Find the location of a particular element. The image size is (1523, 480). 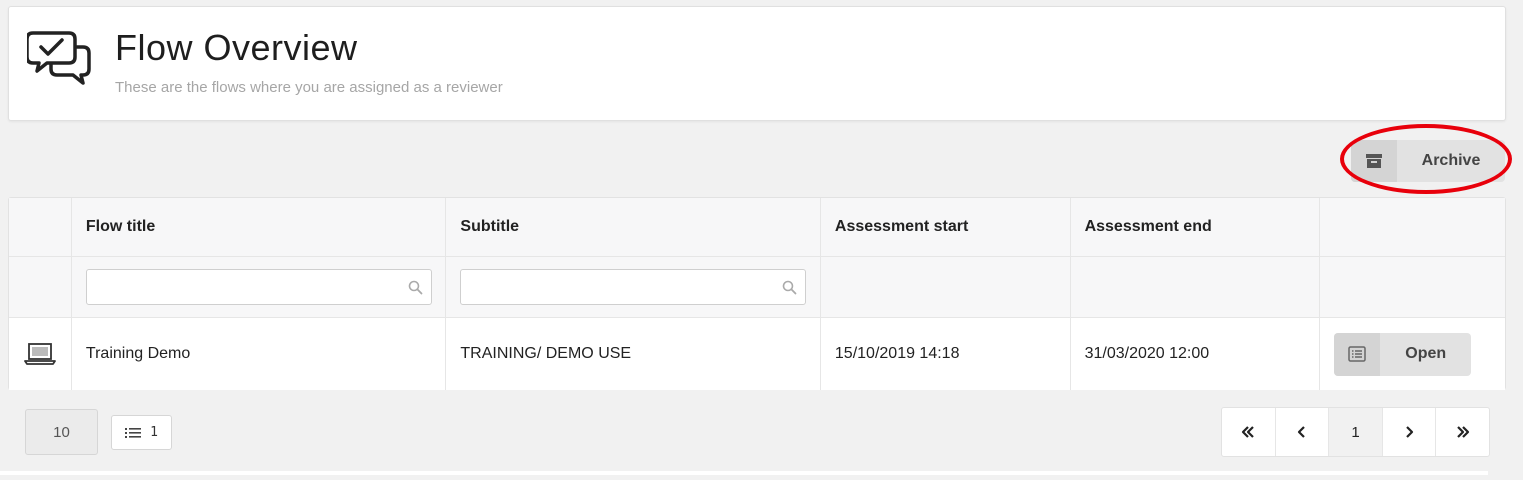

subtitle-filter-input is located at coordinates (633, 287).